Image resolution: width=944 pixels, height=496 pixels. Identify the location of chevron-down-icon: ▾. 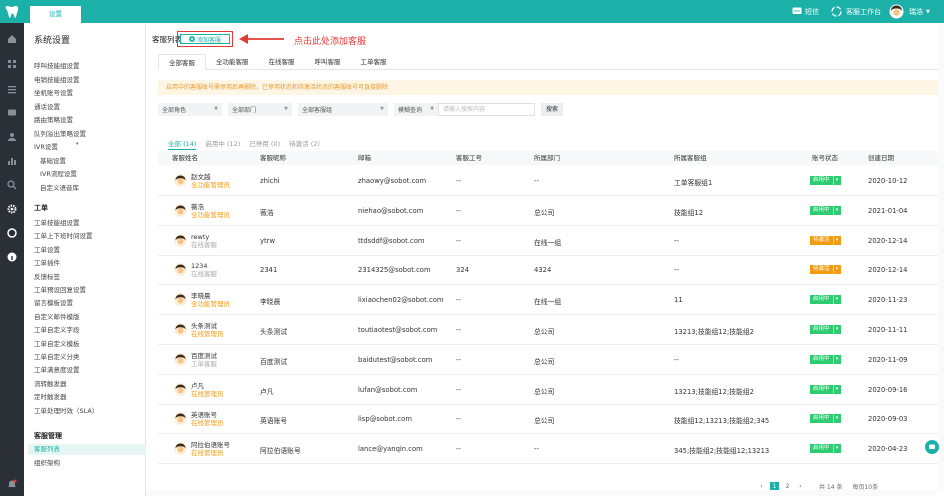
(836, 270).